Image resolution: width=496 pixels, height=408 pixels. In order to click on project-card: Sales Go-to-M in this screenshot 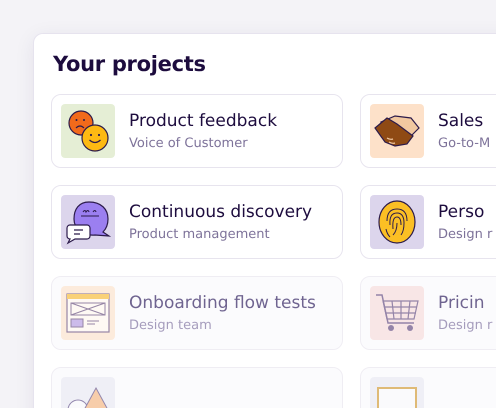, I will do `click(428, 131)`.